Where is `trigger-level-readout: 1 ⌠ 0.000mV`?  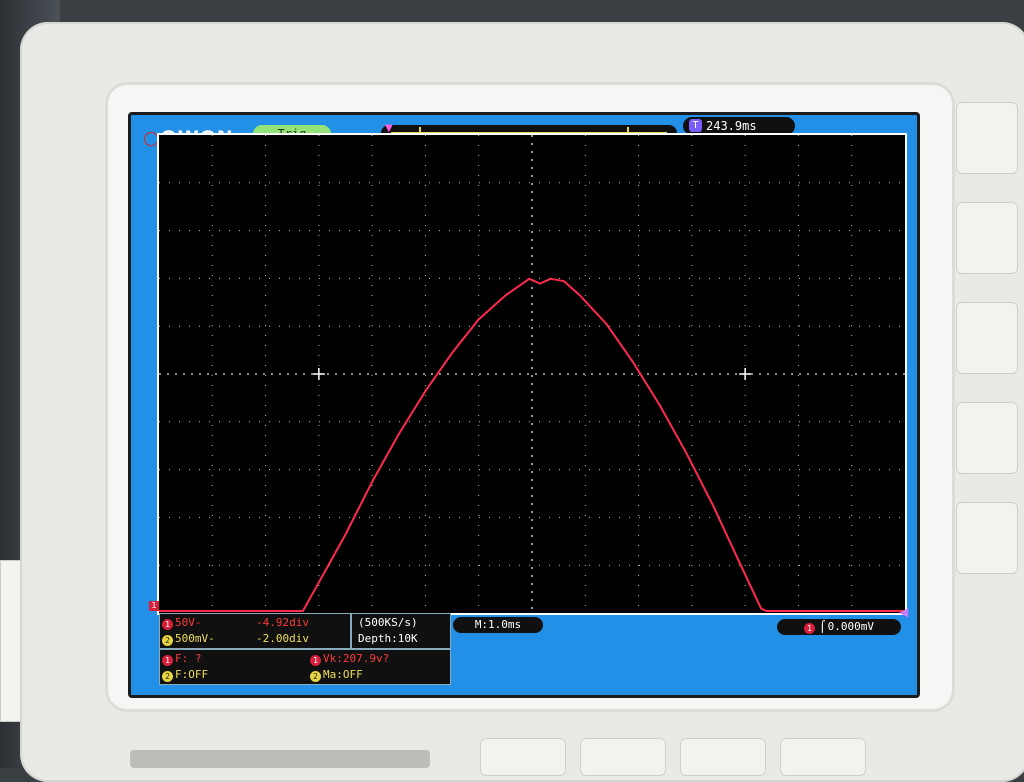
trigger-level-readout: 1 ⌠ 0.000mV is located at coordinates (839, 627).